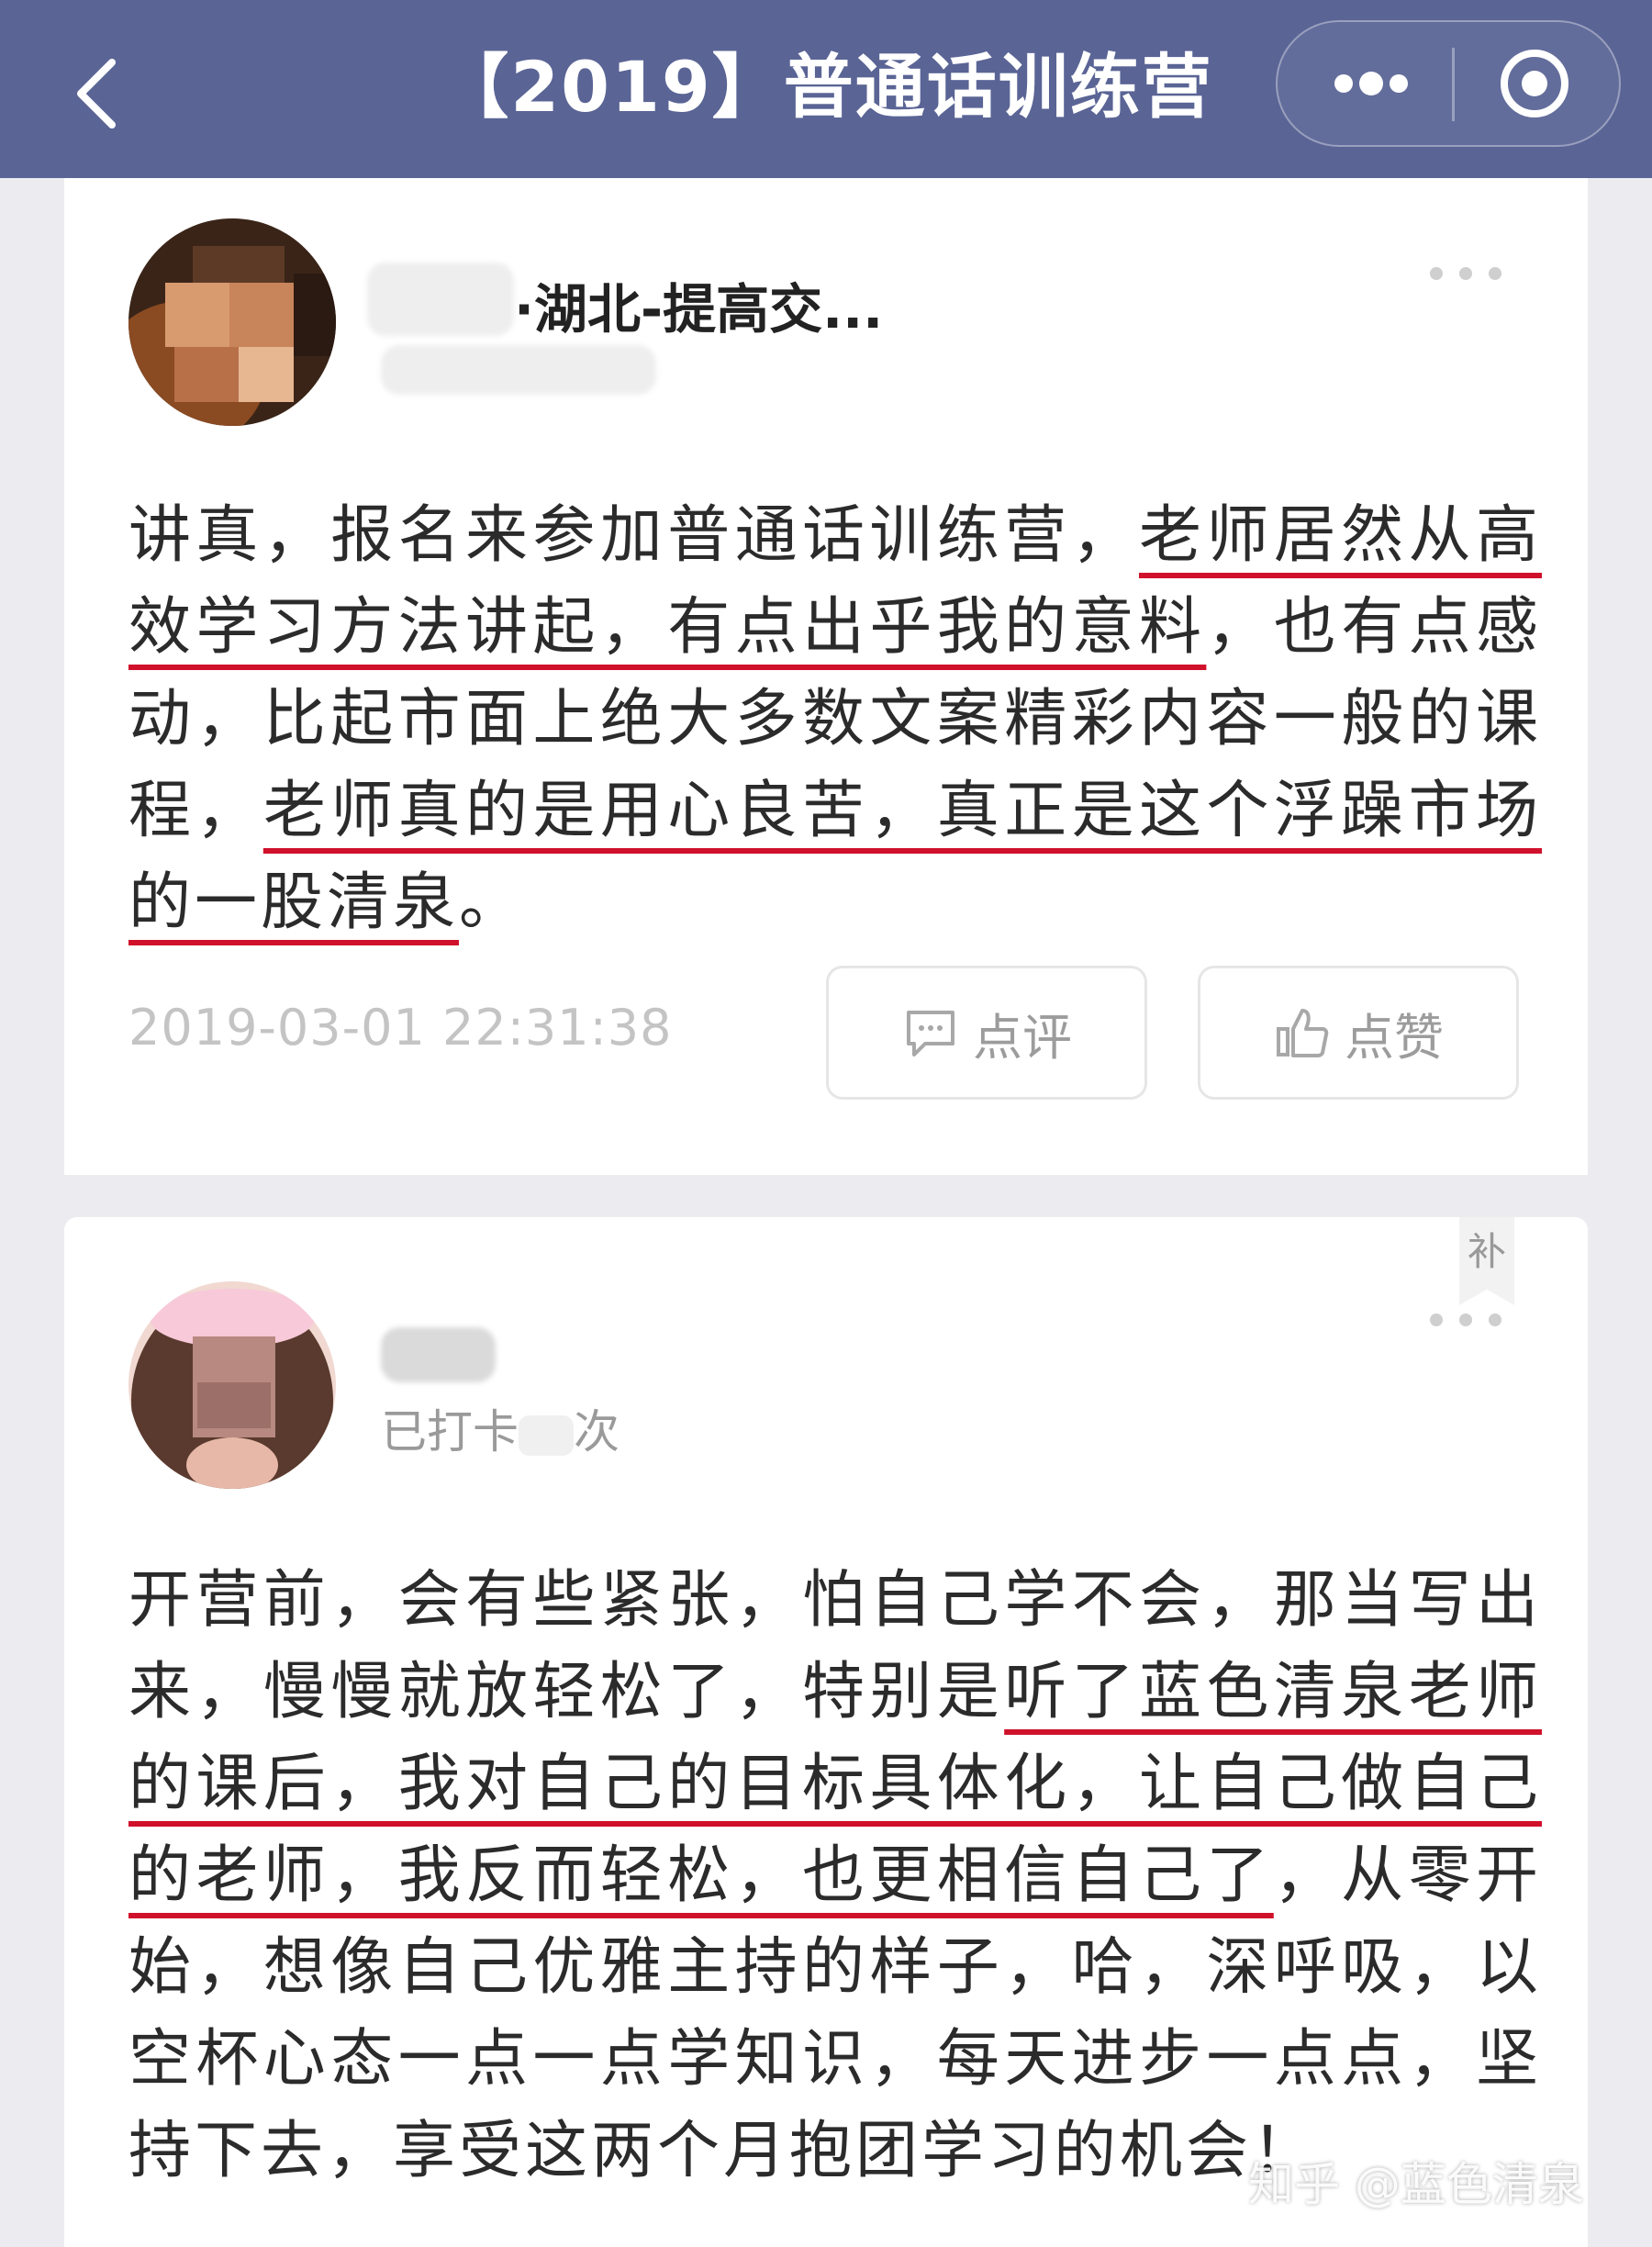 The image size is (1652, 2247). I want to click on chevron-left-icon, so click(97, 94).